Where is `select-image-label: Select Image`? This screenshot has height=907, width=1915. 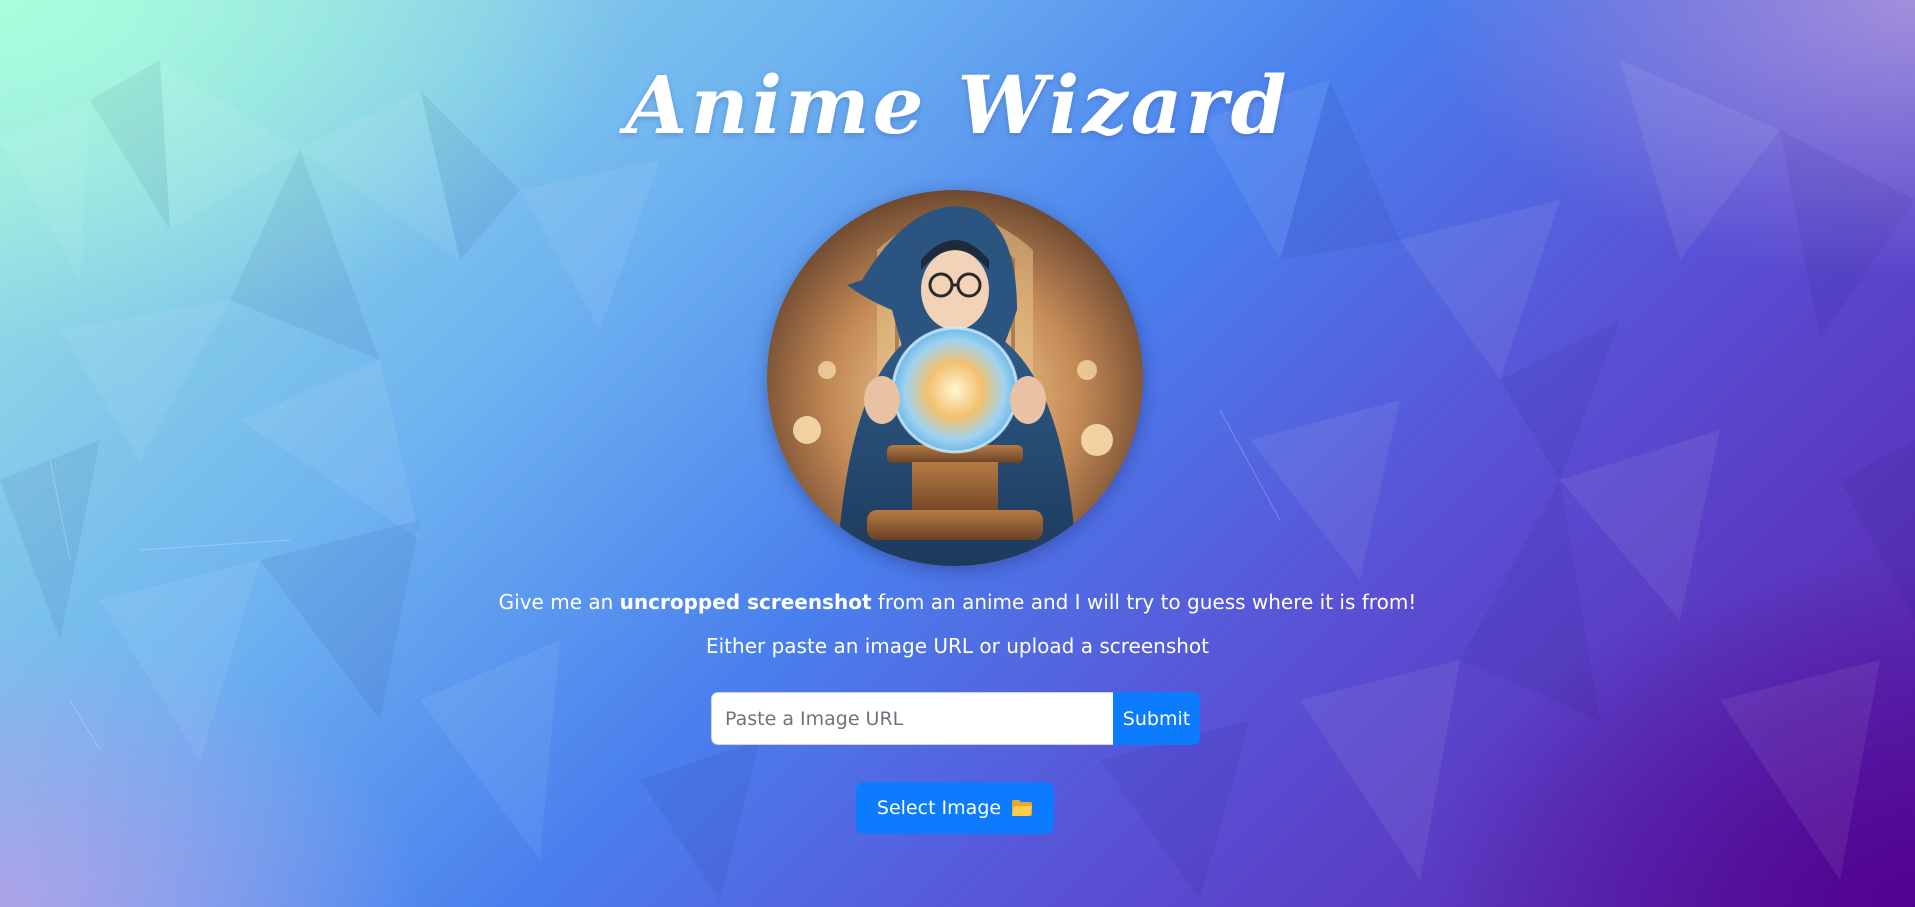 select-image-label: Select Image is located at coordinates (939, 808).